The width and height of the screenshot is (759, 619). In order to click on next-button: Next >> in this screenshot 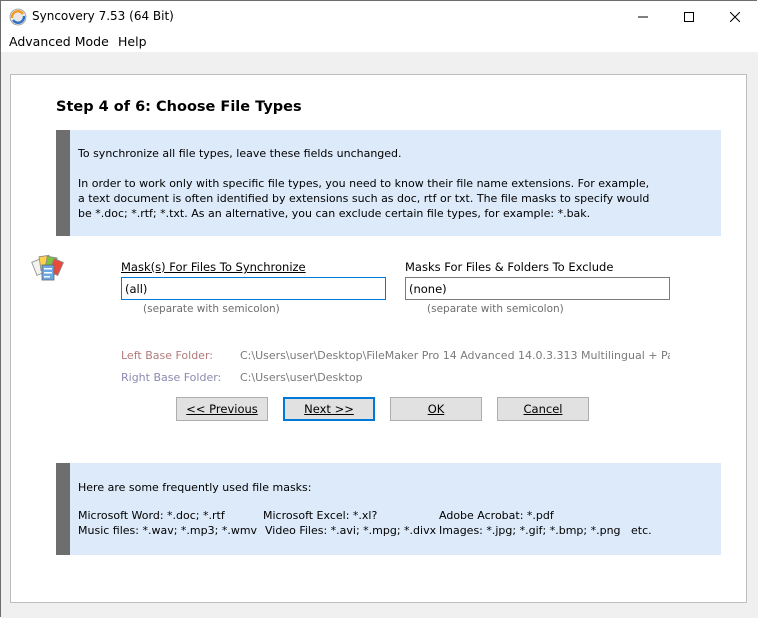, I will do `click(329, 409)`.